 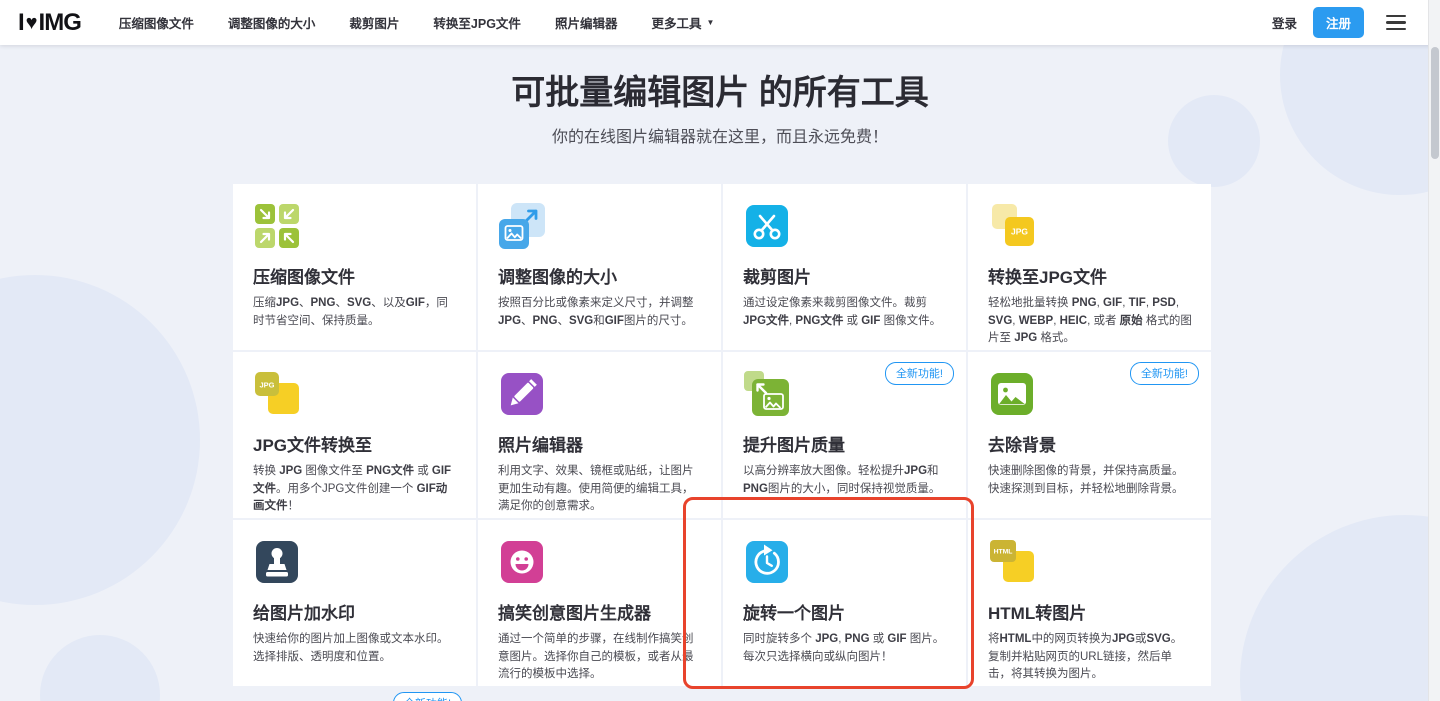 I want to click on nav-item-label: 压缩图像文件, so click(x=156, y=24).